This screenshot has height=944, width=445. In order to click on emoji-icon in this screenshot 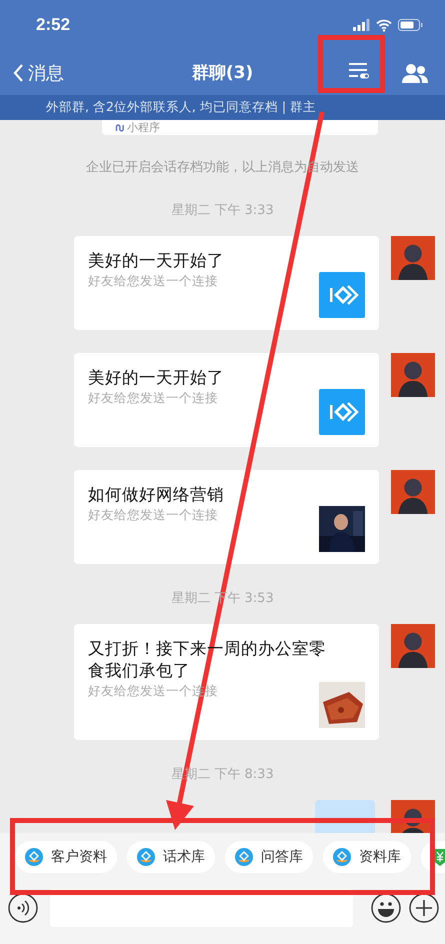, I will do `click(386, 908)`.